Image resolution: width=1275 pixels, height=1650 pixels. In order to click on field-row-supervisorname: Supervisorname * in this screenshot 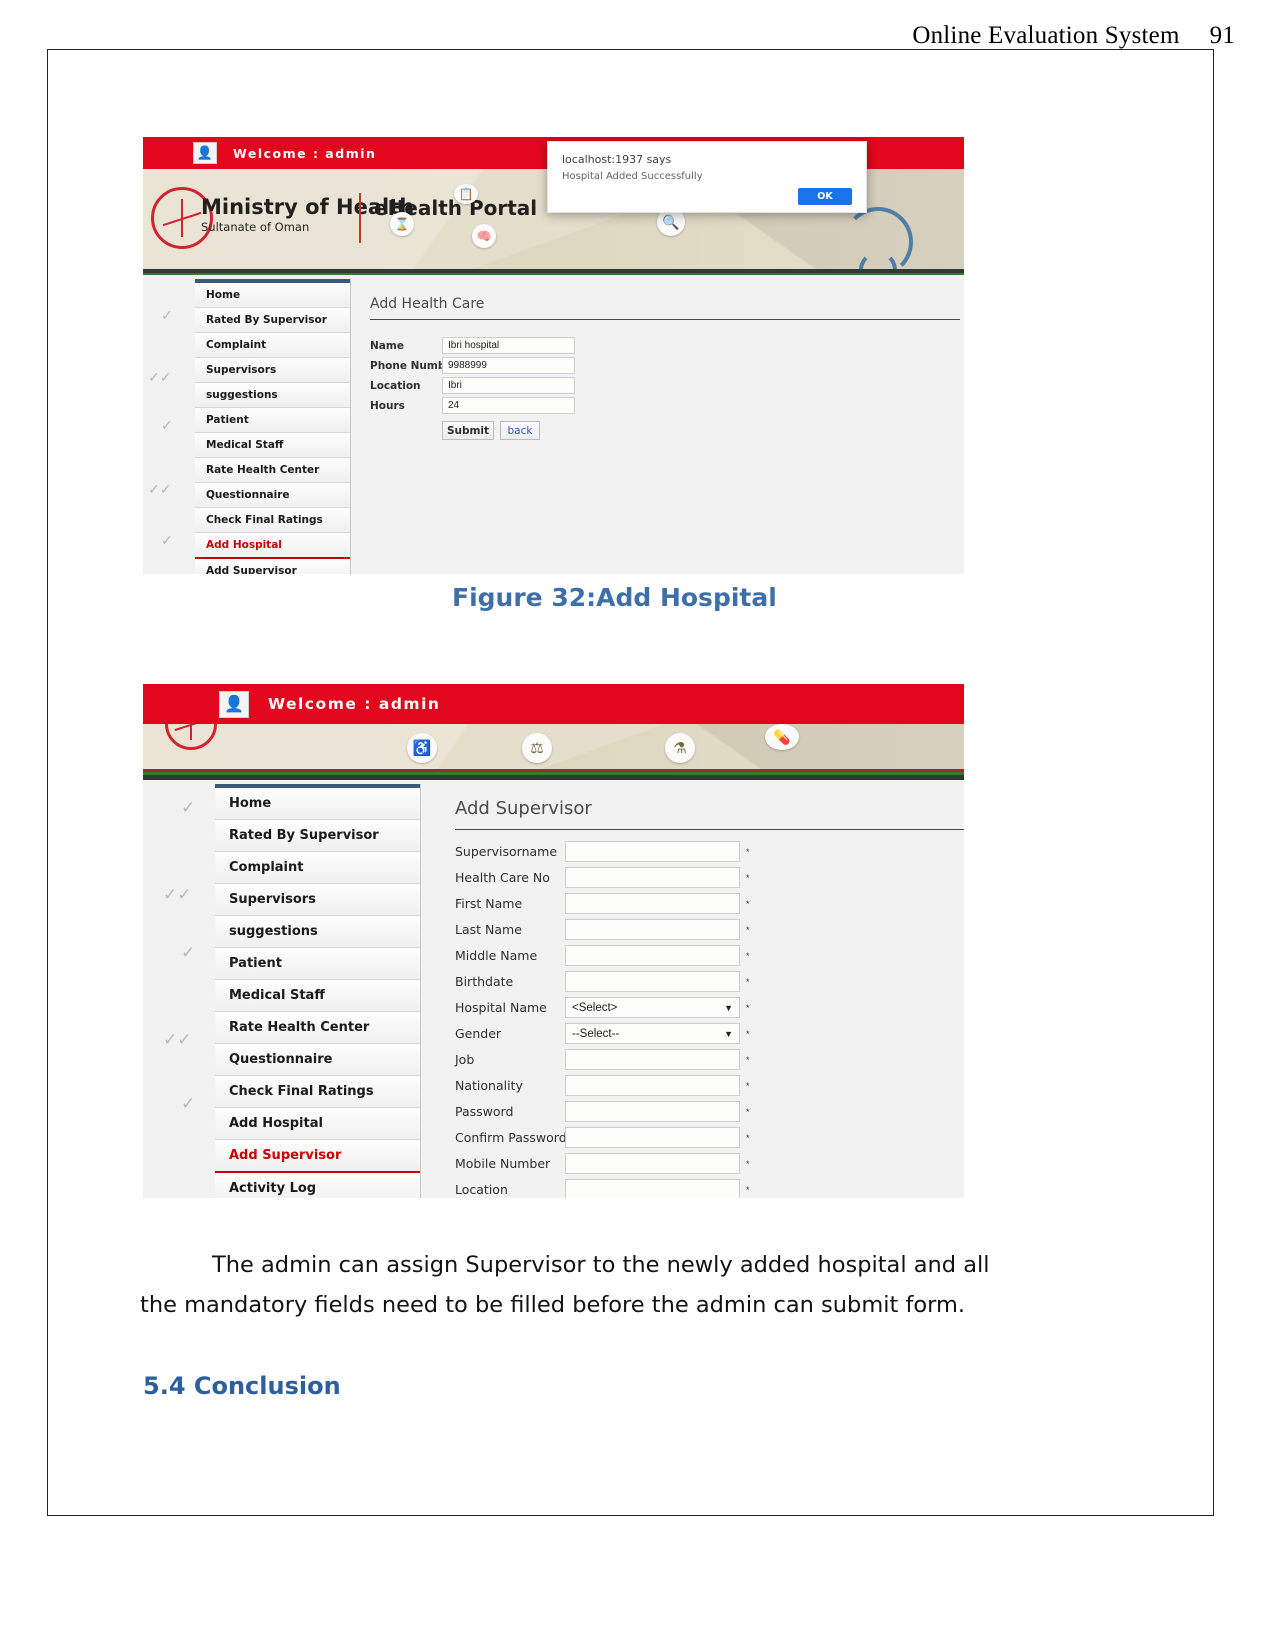, I will do `click(602, 851)`.